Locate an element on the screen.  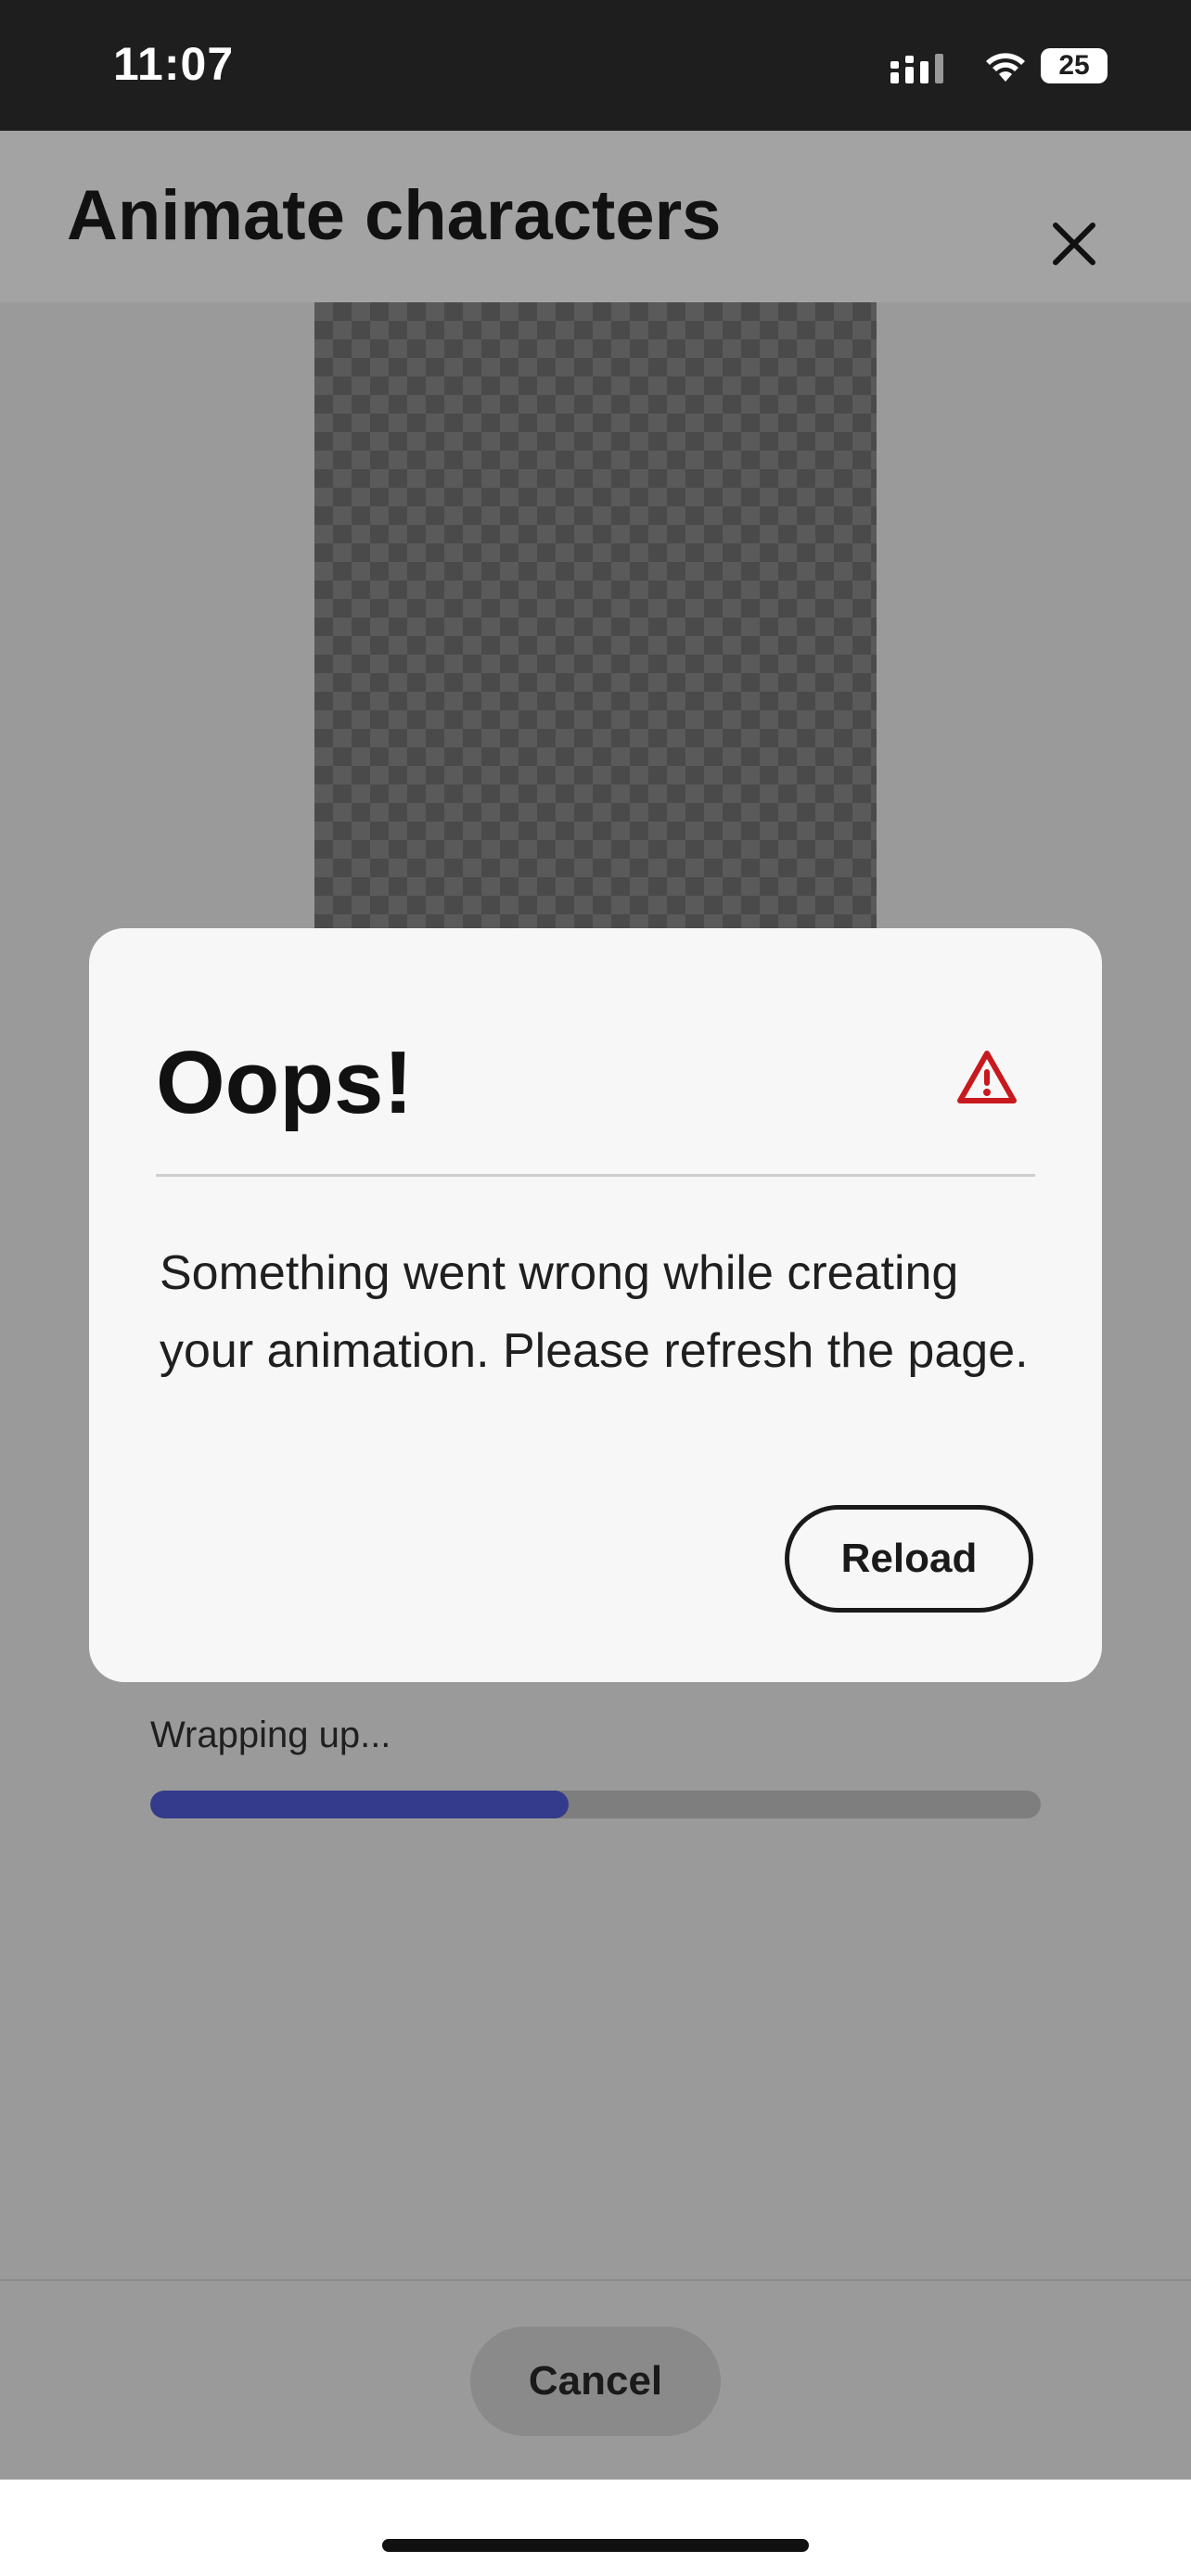
cancel-button: Cancel is located at coordinates (595, 2381).